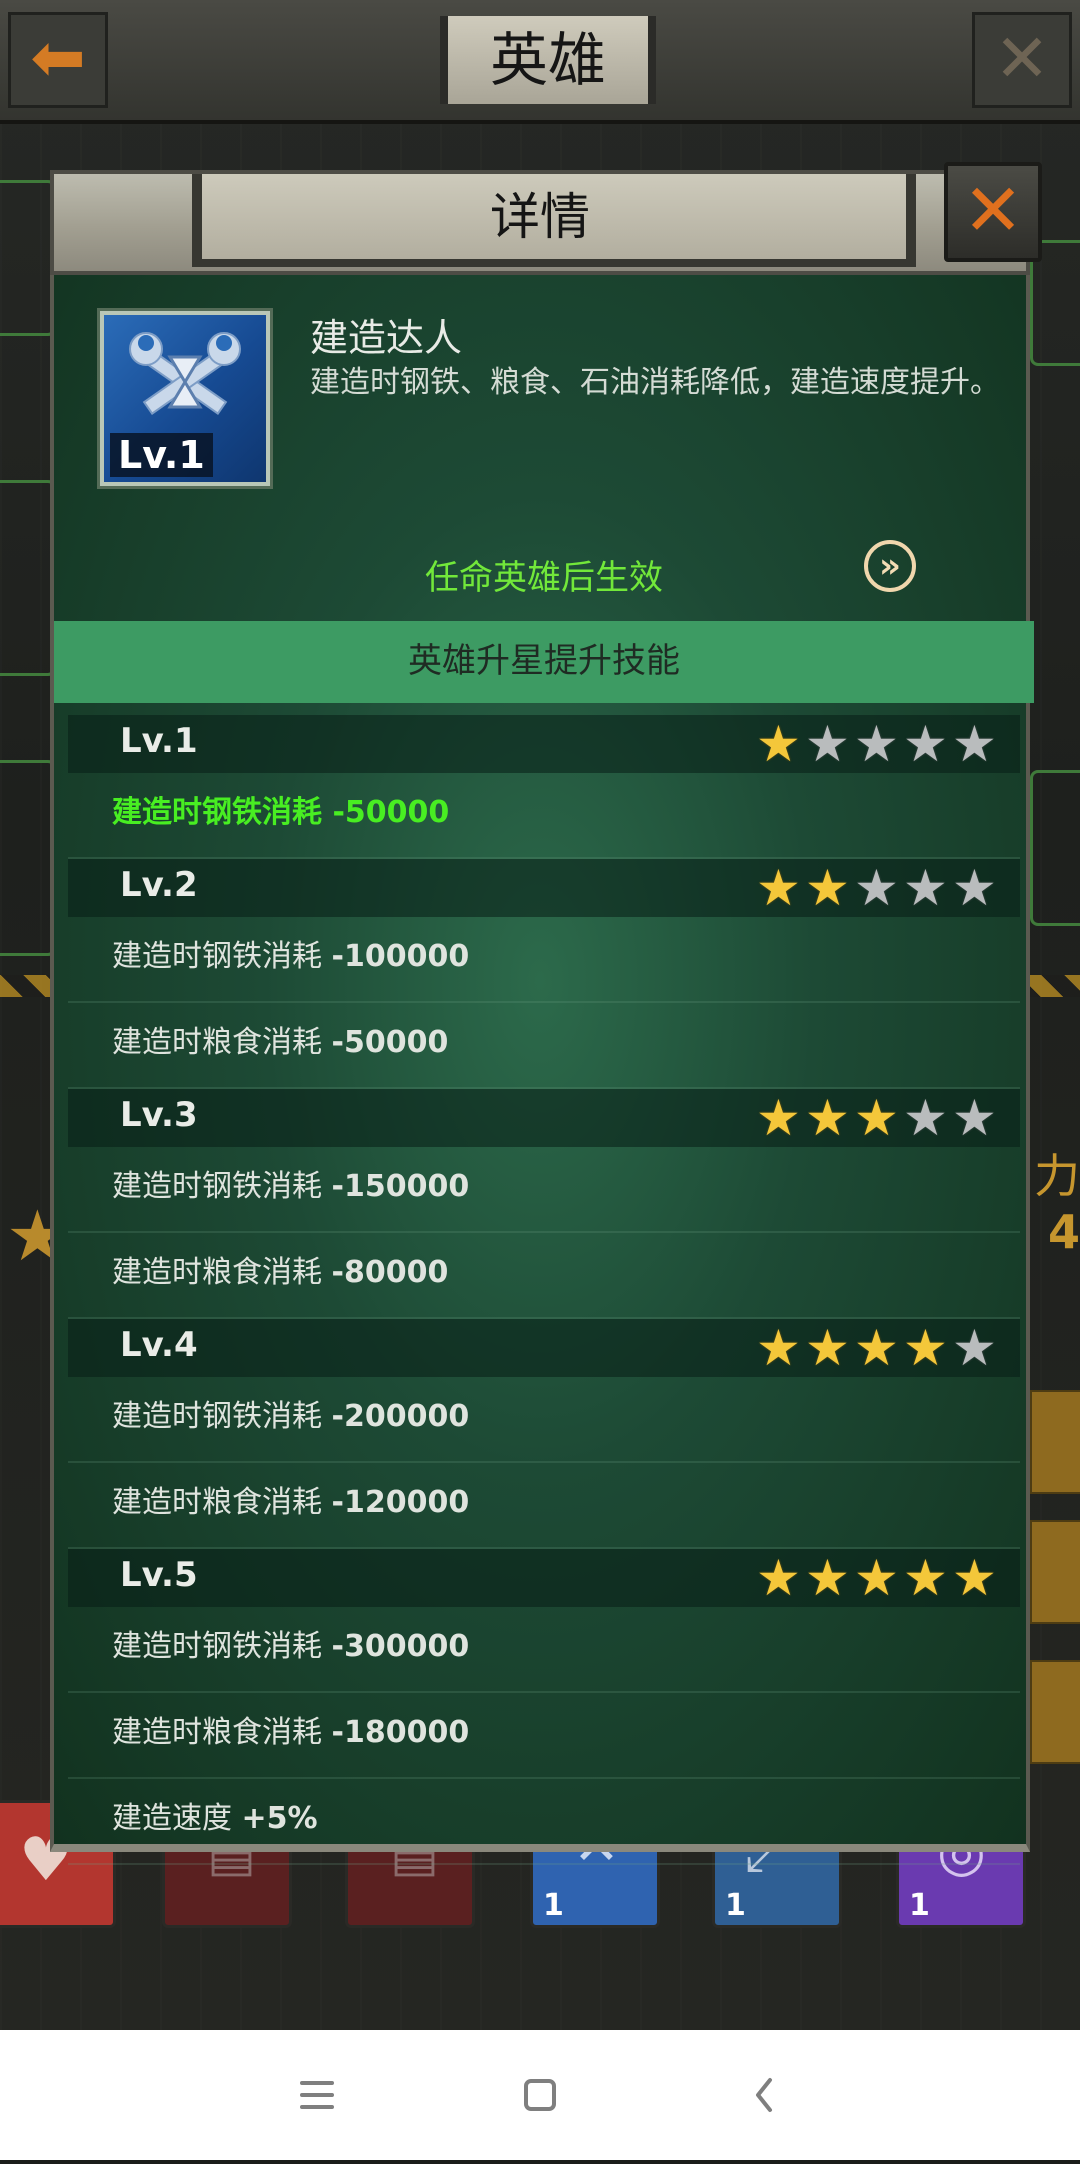 The width and height of the screenshot is (1080, 2164). Describe the element at coordinates (279, 1818) in the screenshot. I see `effect-value: +5%` at that location.